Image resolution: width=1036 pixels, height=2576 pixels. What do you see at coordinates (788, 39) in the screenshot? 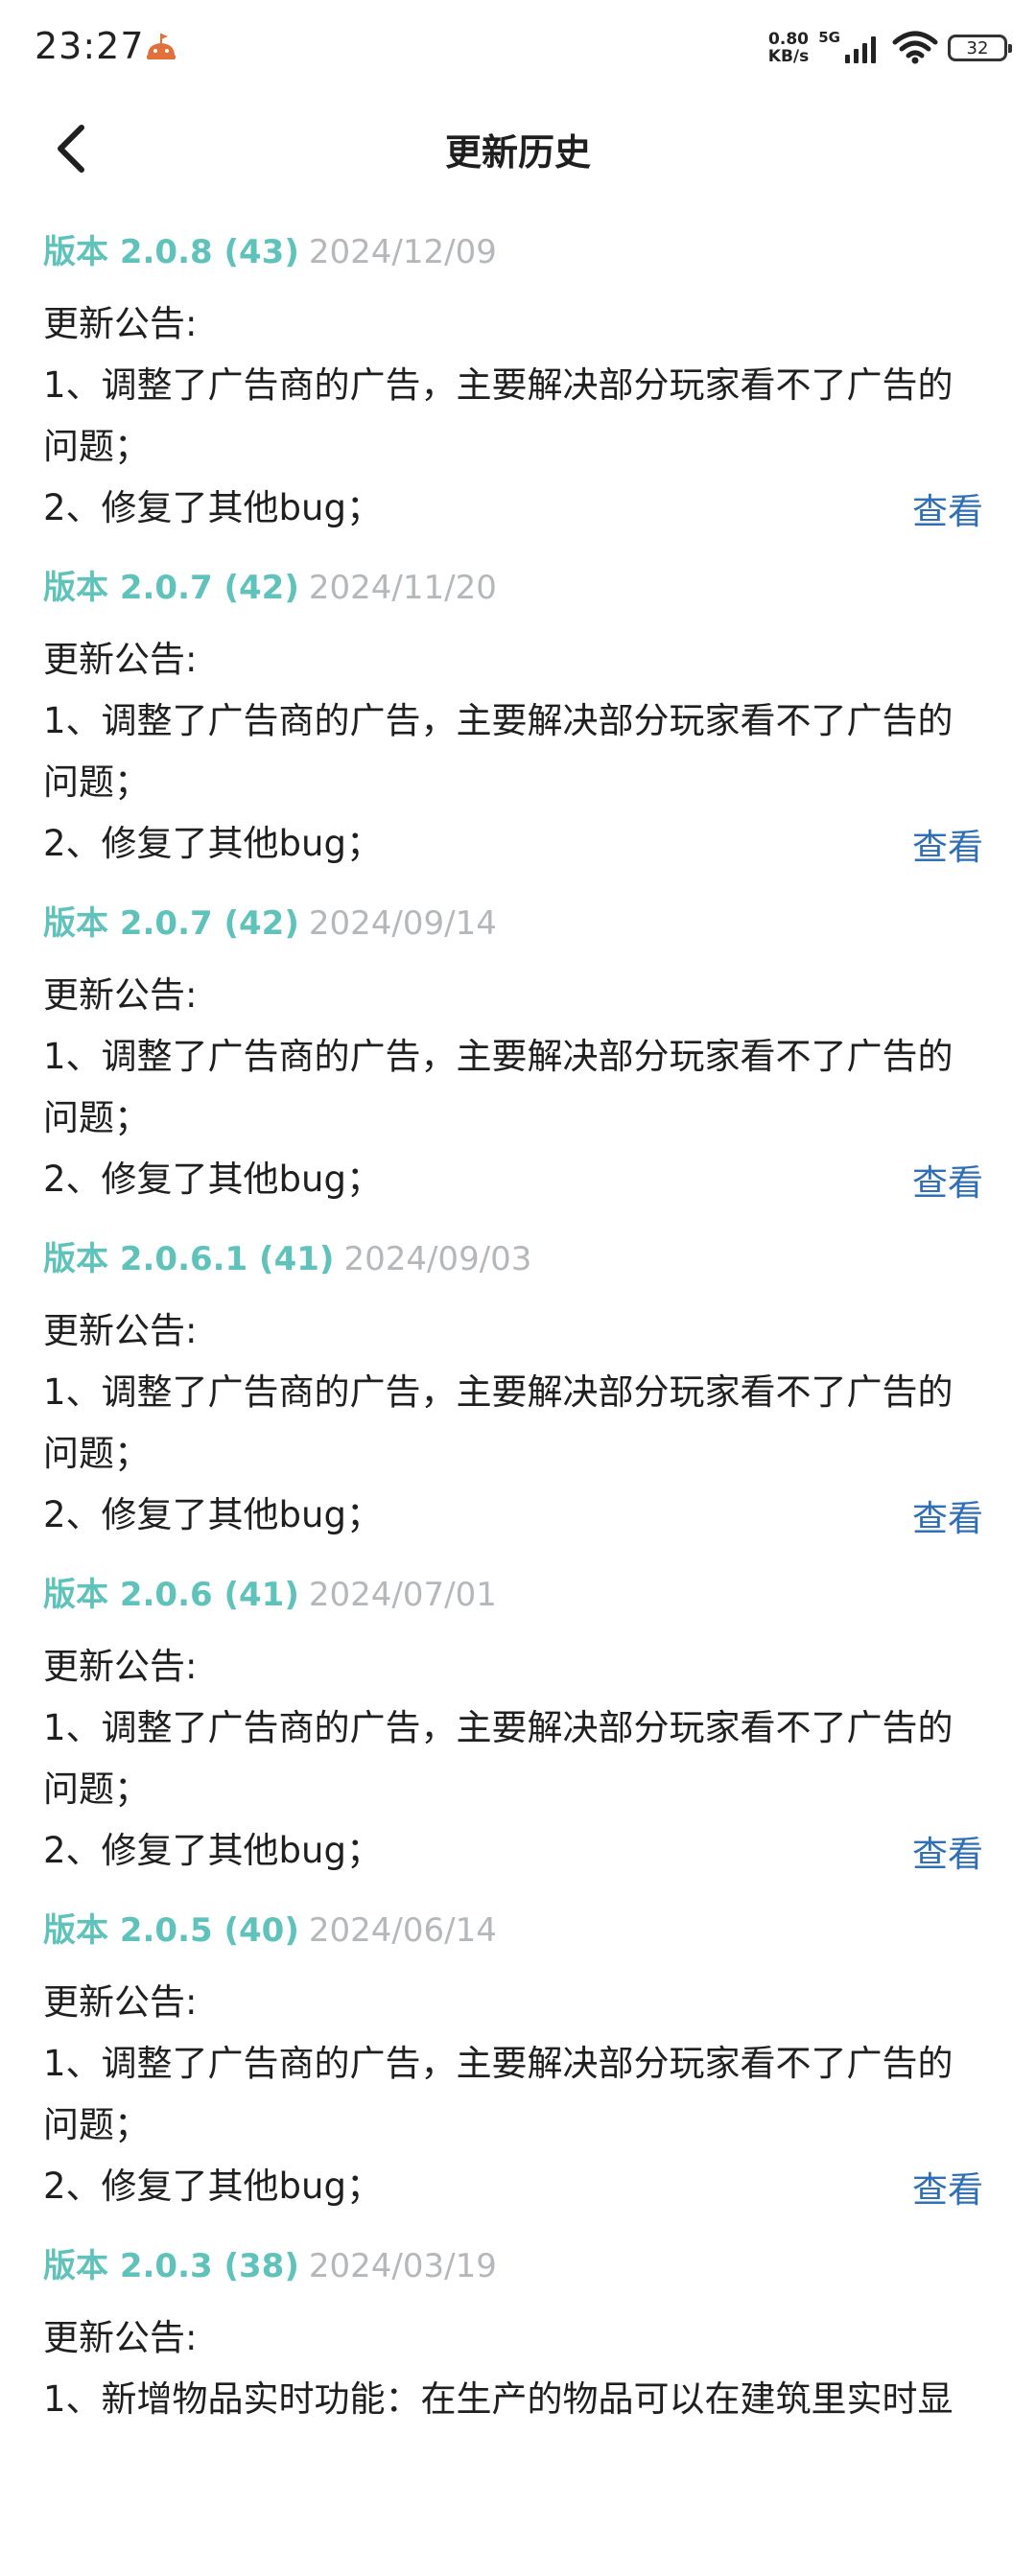
I see `network-speed-value: 0.80` at bounding box center [788, 39].